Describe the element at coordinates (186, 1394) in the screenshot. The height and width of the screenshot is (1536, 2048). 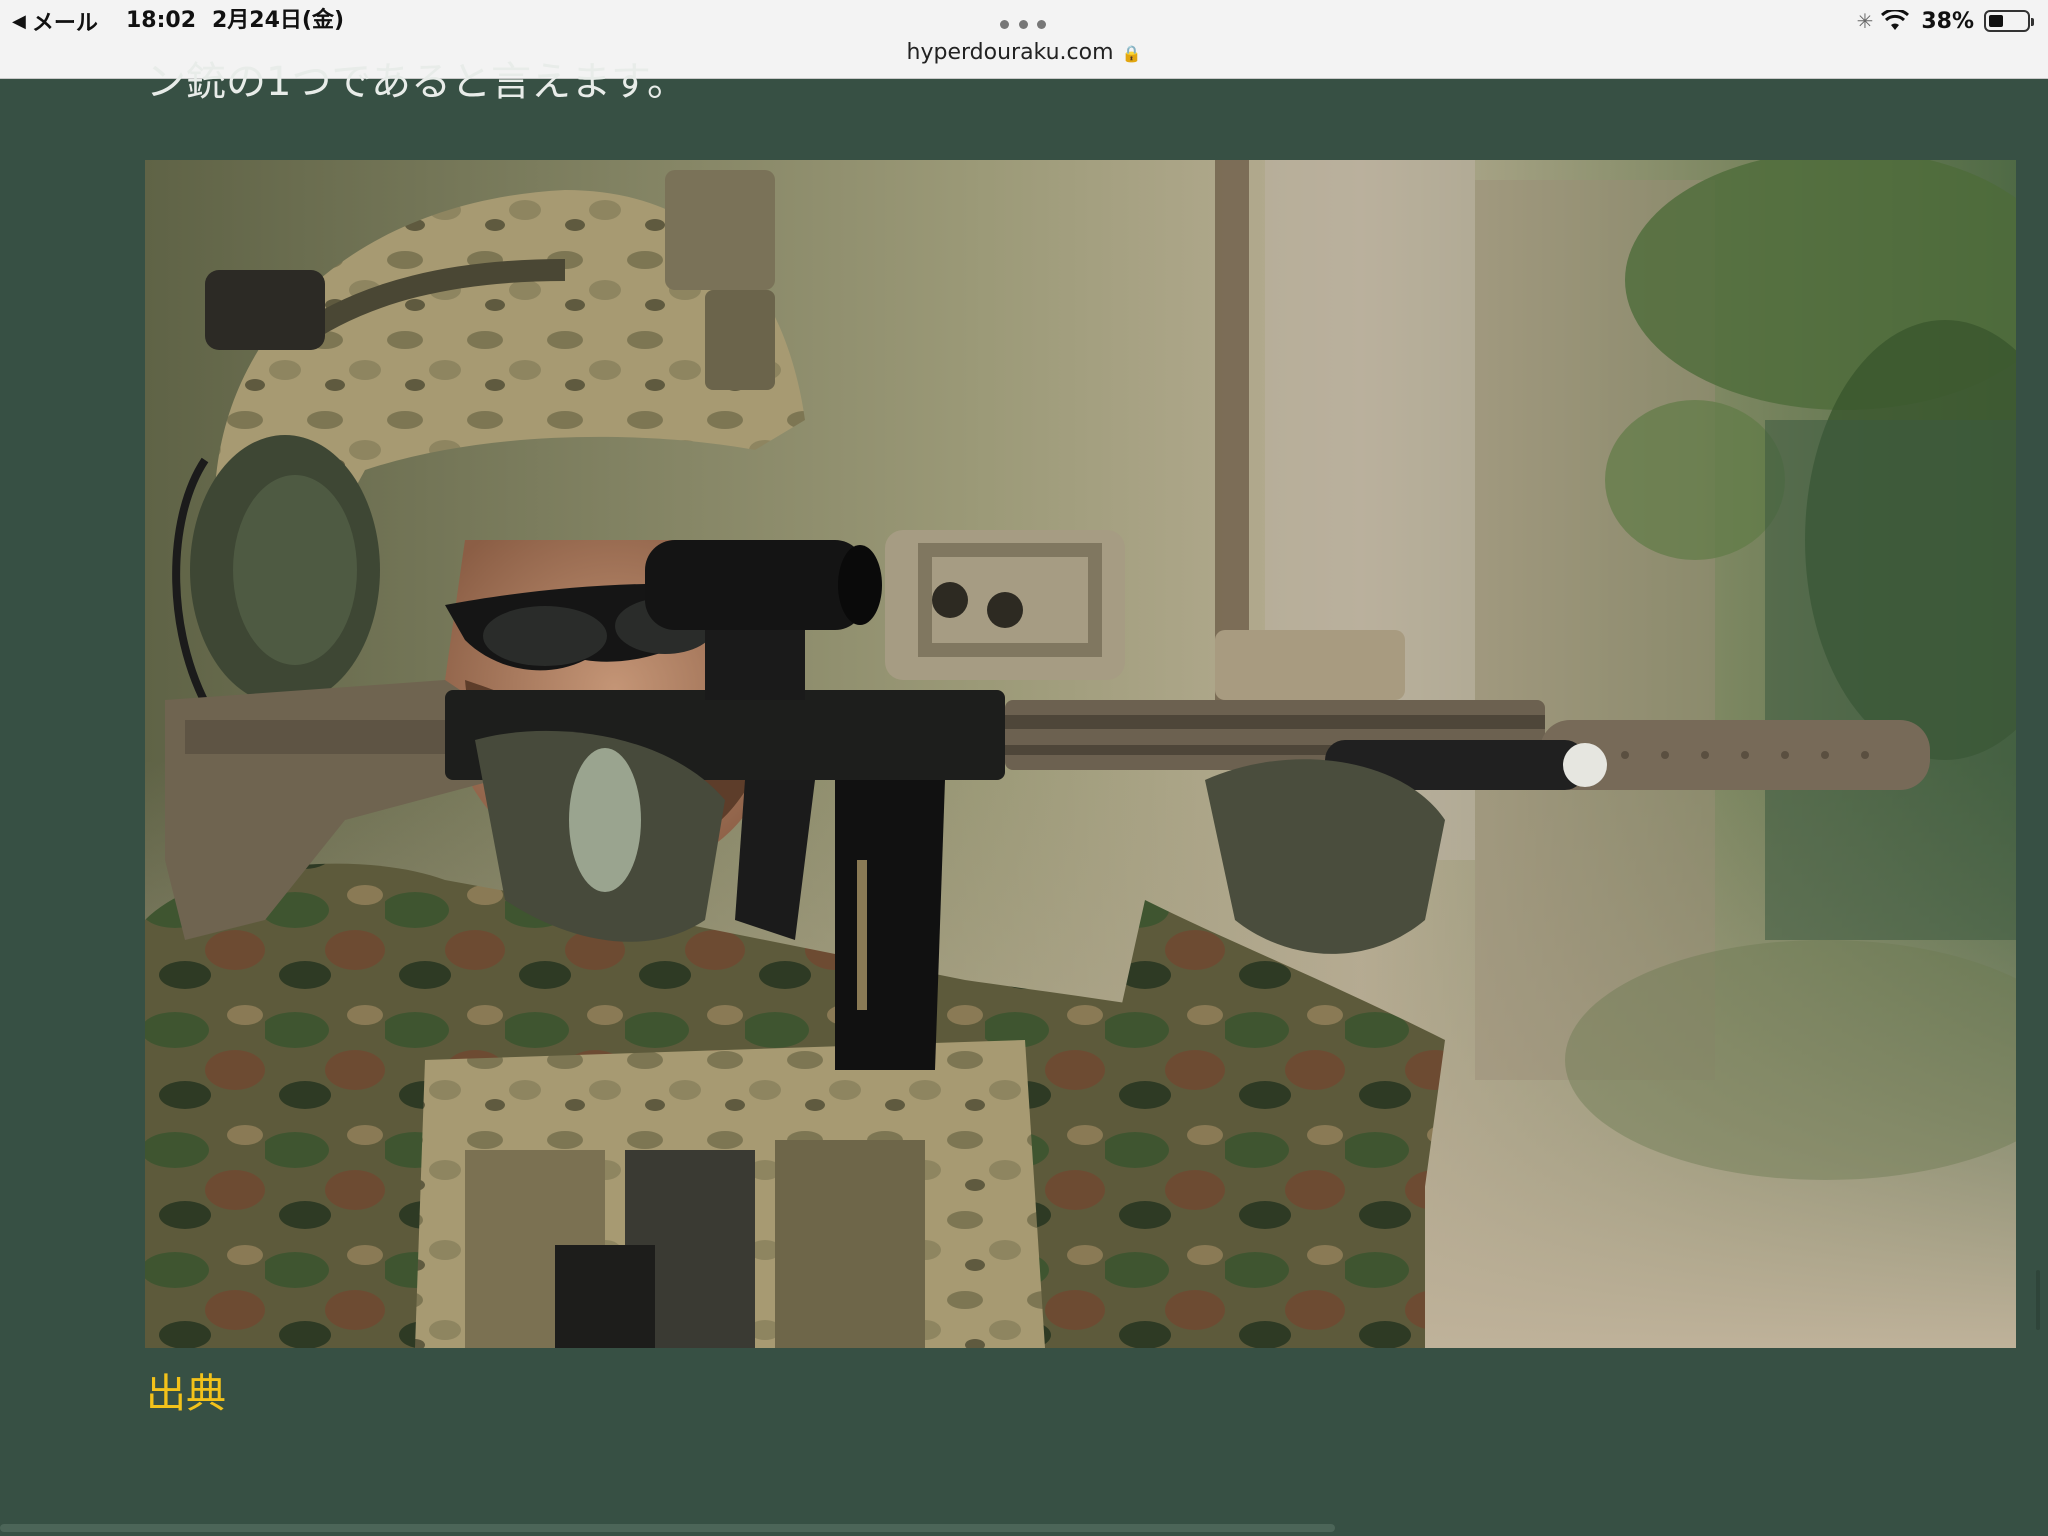
I see `source-credit-link: 出典` at that location.